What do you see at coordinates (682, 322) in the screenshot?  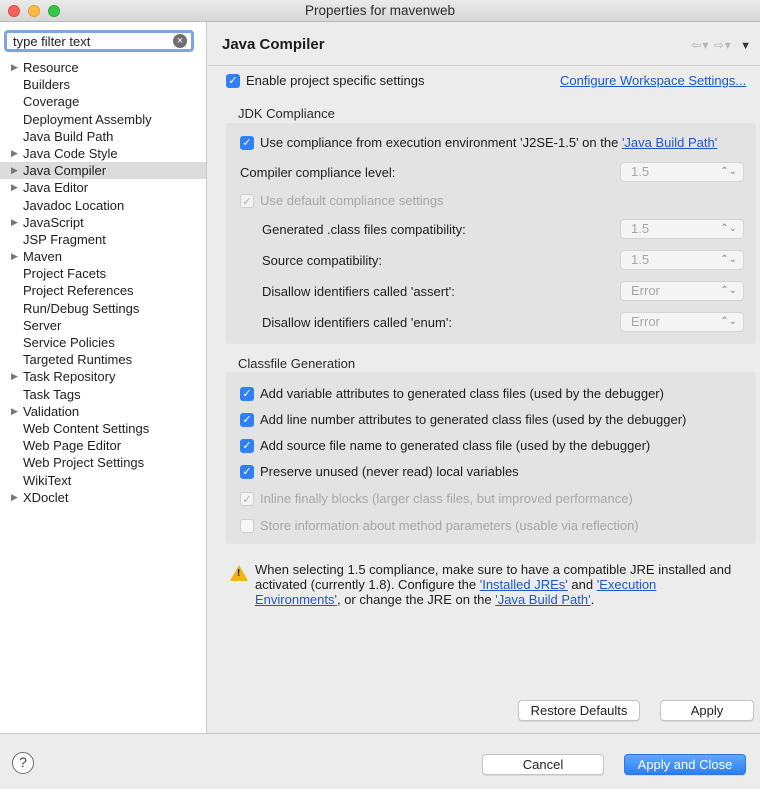 I see `enum-select: Error ⌃⌄` at bounding box center [682, 322].